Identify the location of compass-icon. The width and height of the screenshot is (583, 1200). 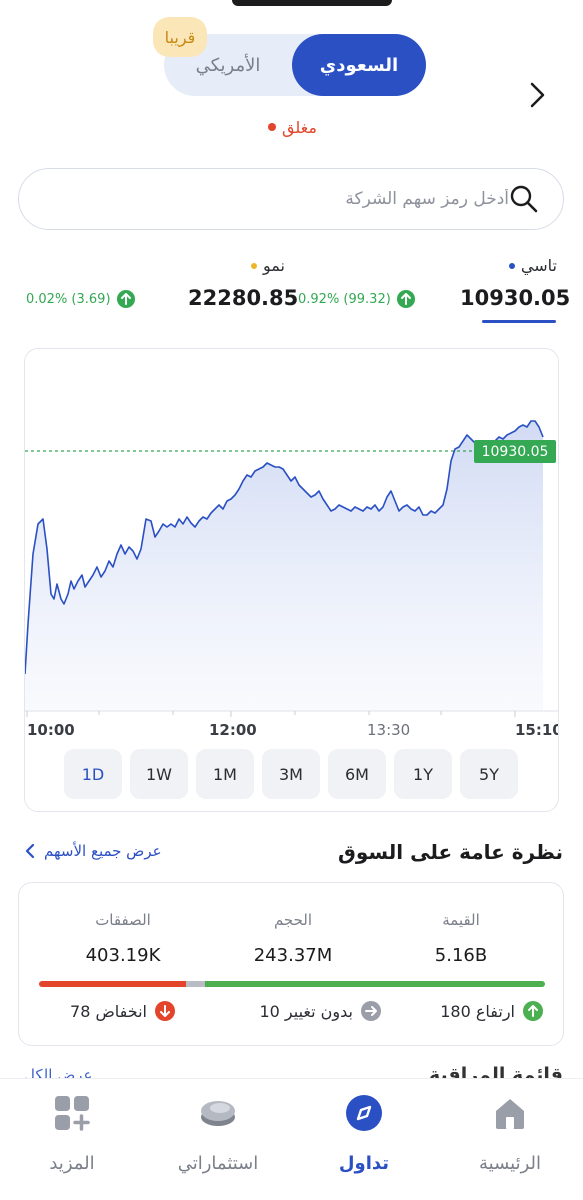
(364, 1113).